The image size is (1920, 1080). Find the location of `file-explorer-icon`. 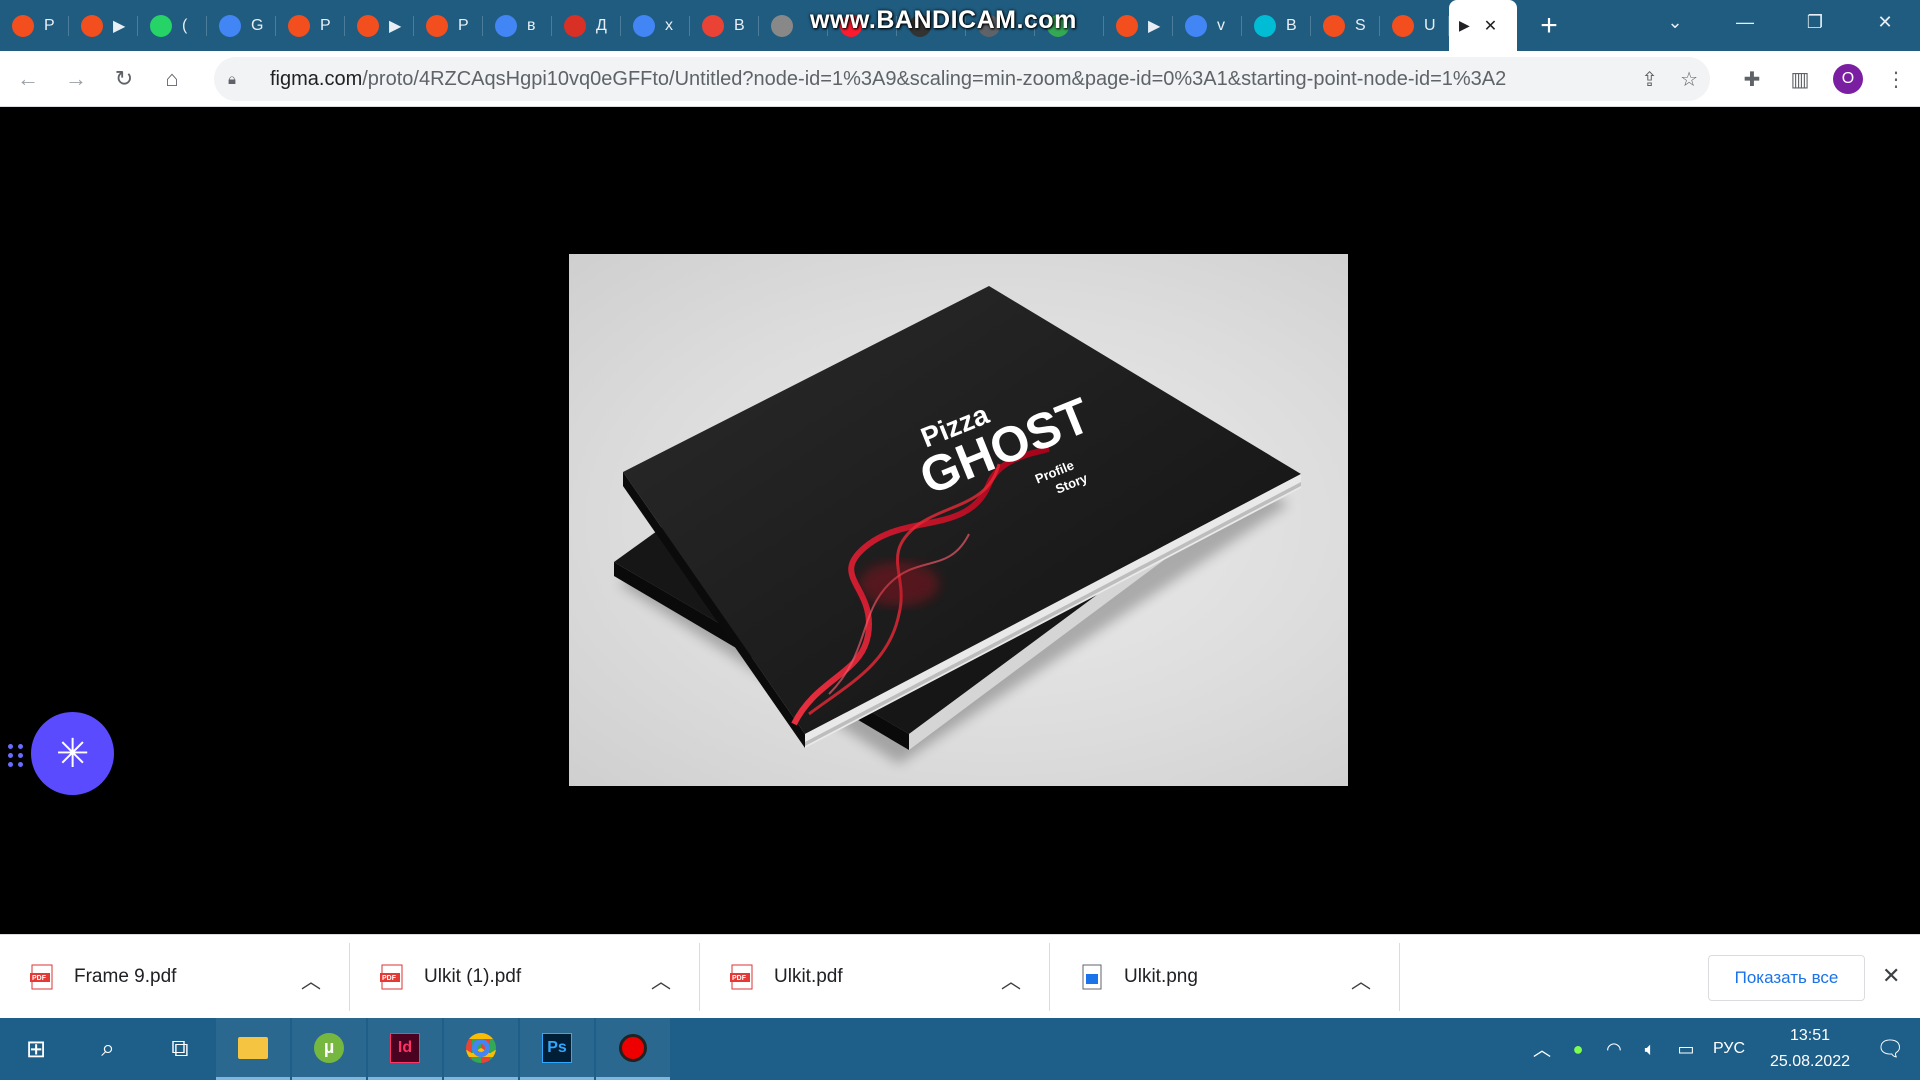

file-explorer-icon is located at coordinates (253, 1049).